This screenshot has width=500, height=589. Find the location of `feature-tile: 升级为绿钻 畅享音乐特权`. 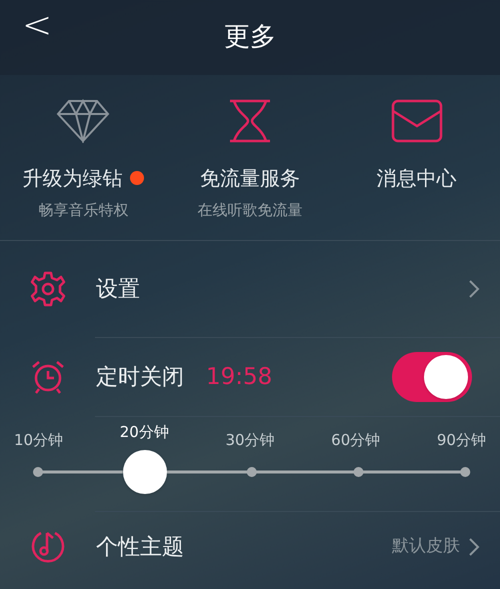

feature-tile: 升级为绿钻 畅享音乐特权 is located at coordinates (83, 168).